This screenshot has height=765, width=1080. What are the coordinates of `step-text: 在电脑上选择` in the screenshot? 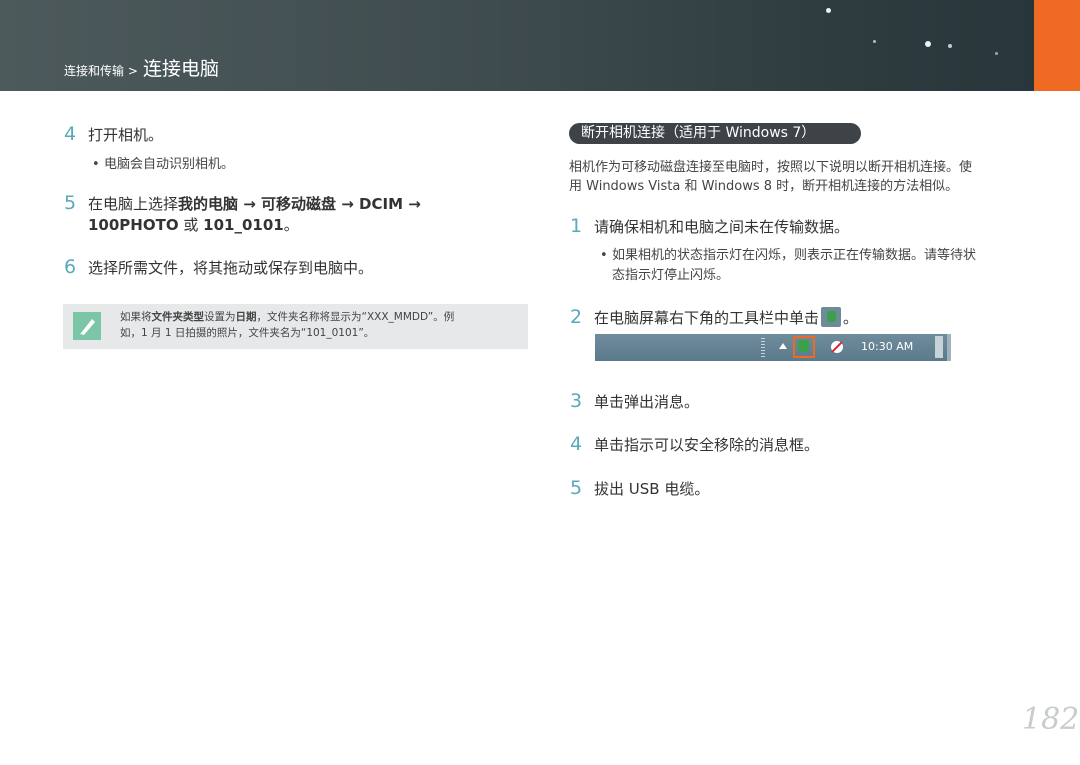 It's located at (133, 204).